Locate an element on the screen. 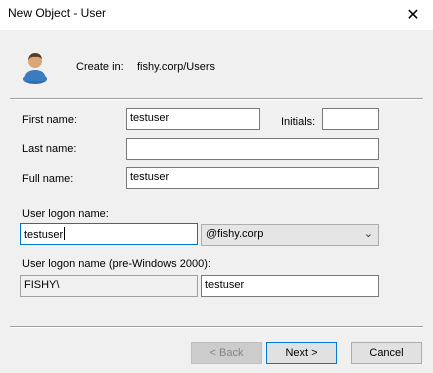  cancel-button: Cancel is located at coordinates (386, 353).